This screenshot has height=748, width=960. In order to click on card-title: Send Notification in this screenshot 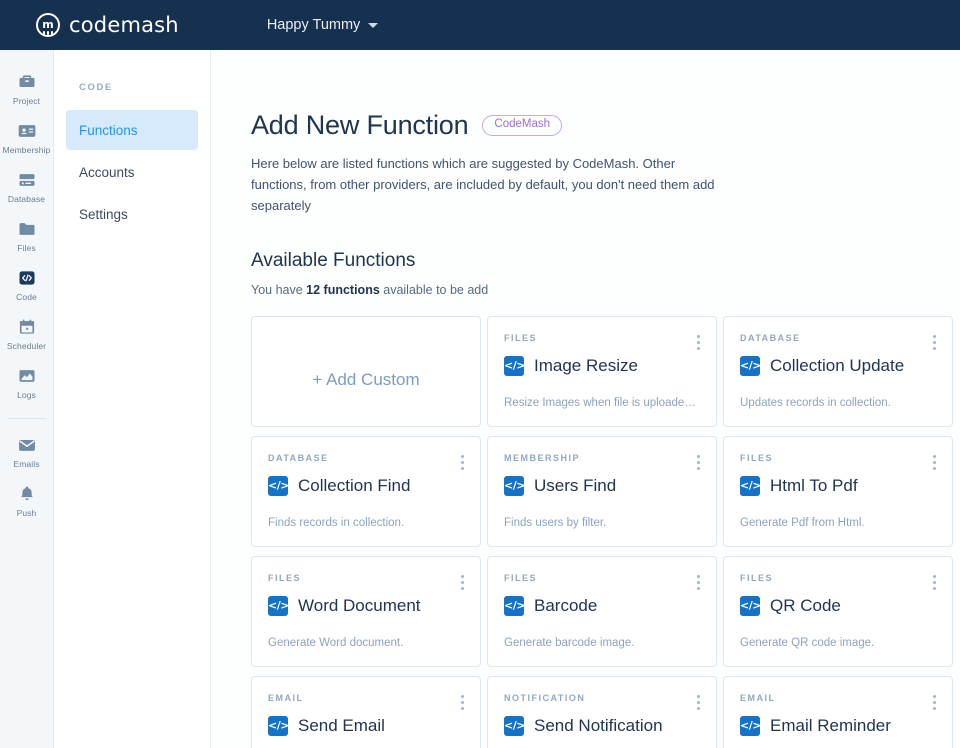, I will do `click(598, 726)`.